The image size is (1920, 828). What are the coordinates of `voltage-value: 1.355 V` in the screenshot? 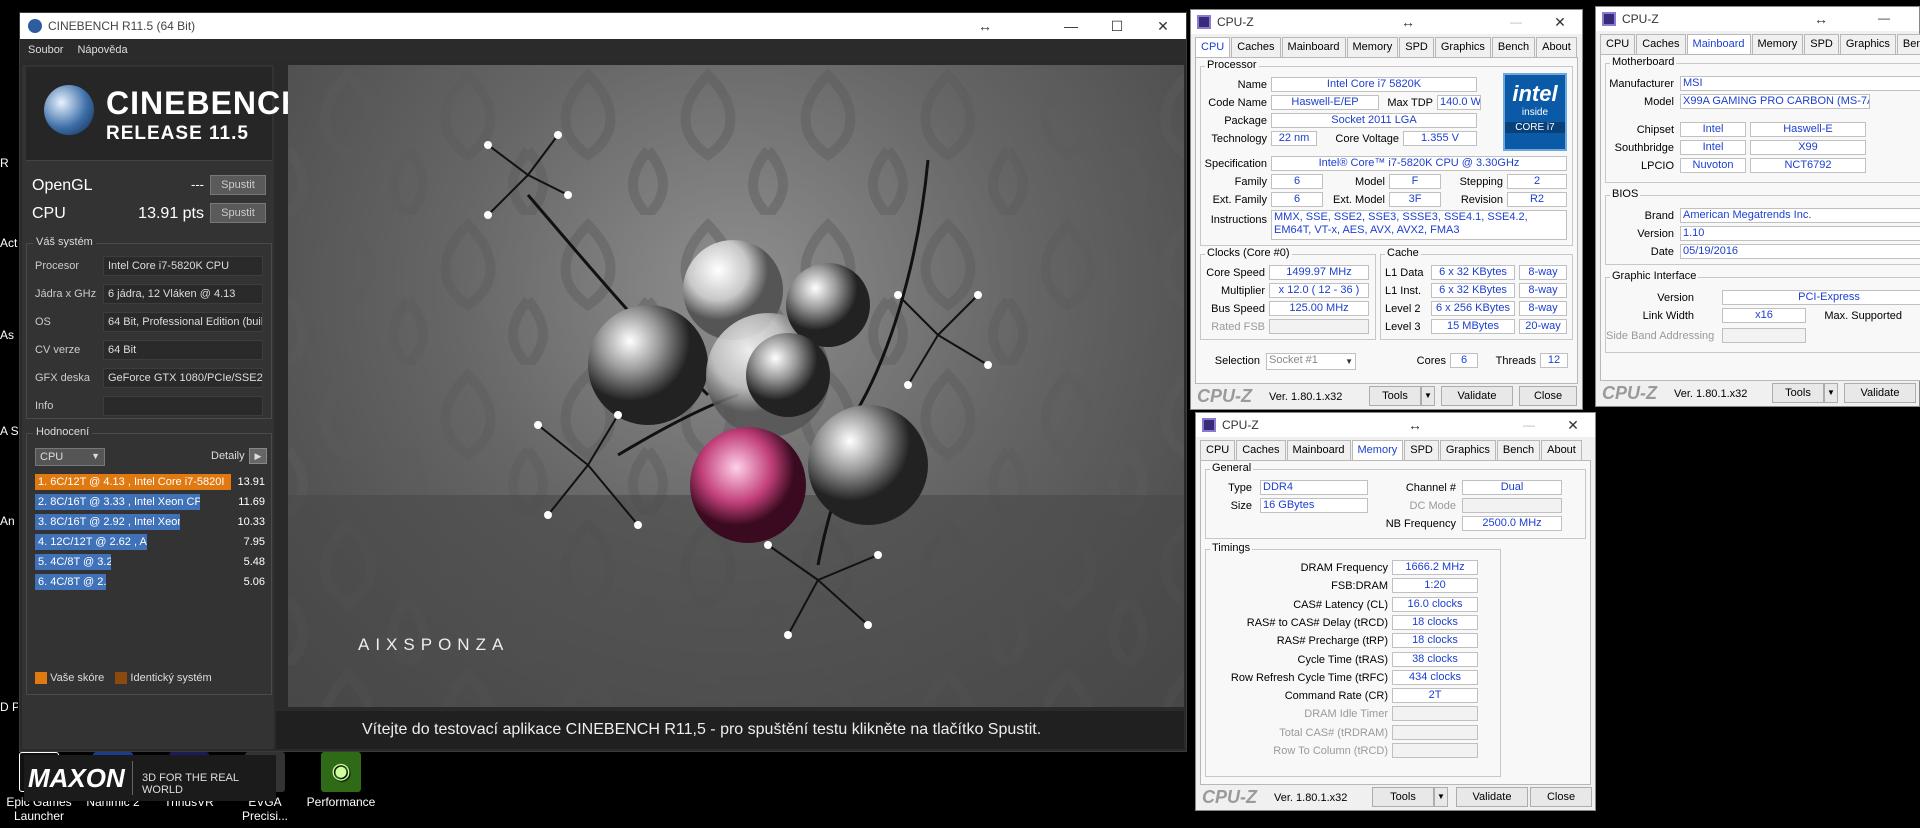 It's located at (1440, 138).